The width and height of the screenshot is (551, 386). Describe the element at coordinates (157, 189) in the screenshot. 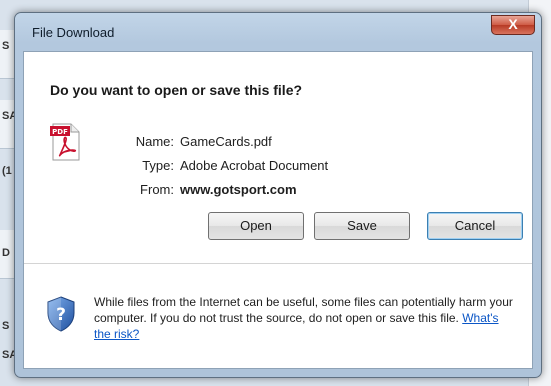

I see `file-source-label: From:` at that location.